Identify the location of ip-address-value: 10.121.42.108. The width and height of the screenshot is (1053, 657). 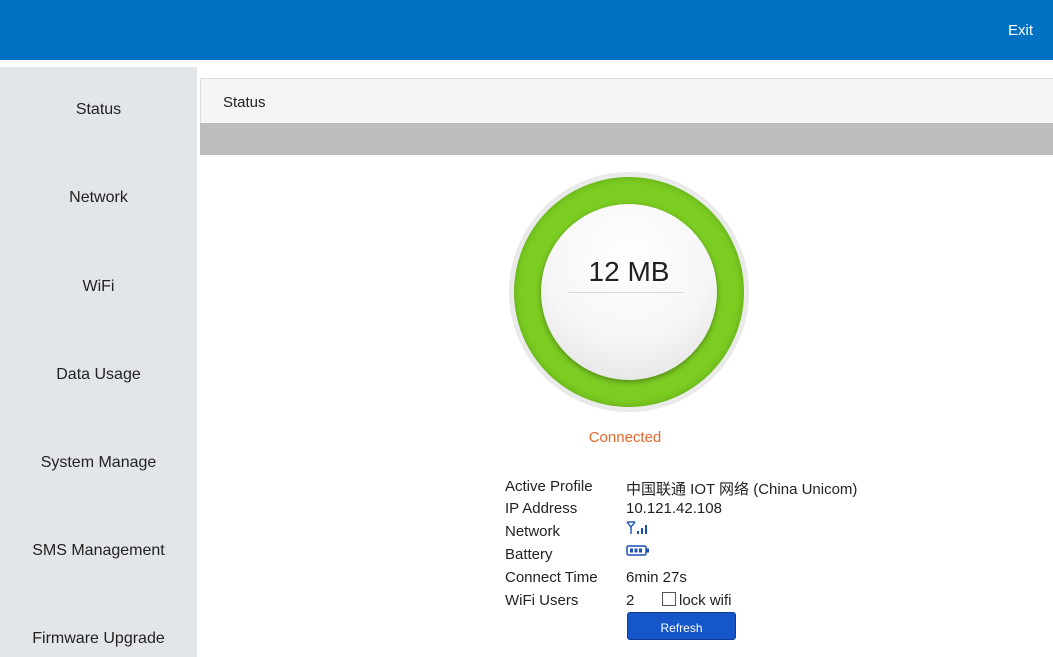
(674, 508).